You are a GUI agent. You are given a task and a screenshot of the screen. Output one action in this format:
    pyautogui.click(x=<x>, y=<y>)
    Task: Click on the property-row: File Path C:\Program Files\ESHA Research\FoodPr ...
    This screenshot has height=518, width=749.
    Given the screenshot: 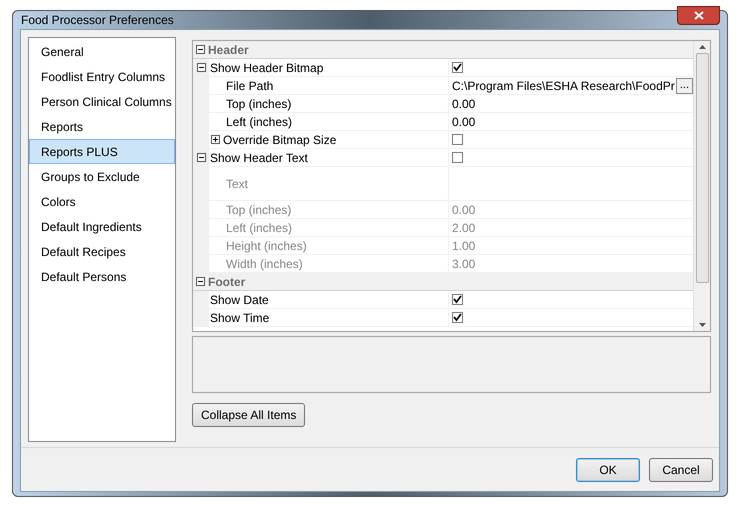 What is the action you would take?
    pyautogui.click(x=443, y=86)
    